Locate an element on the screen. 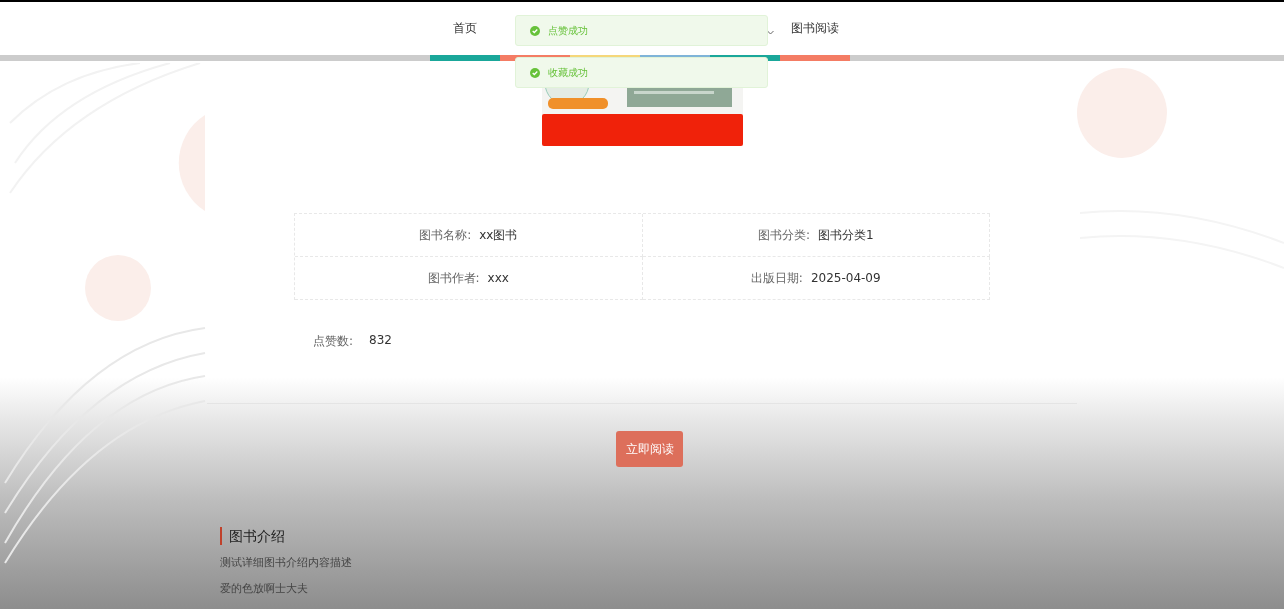 This screenshot has height=609, width=1284. field-value: xxx is located at coordinates (498, 278).